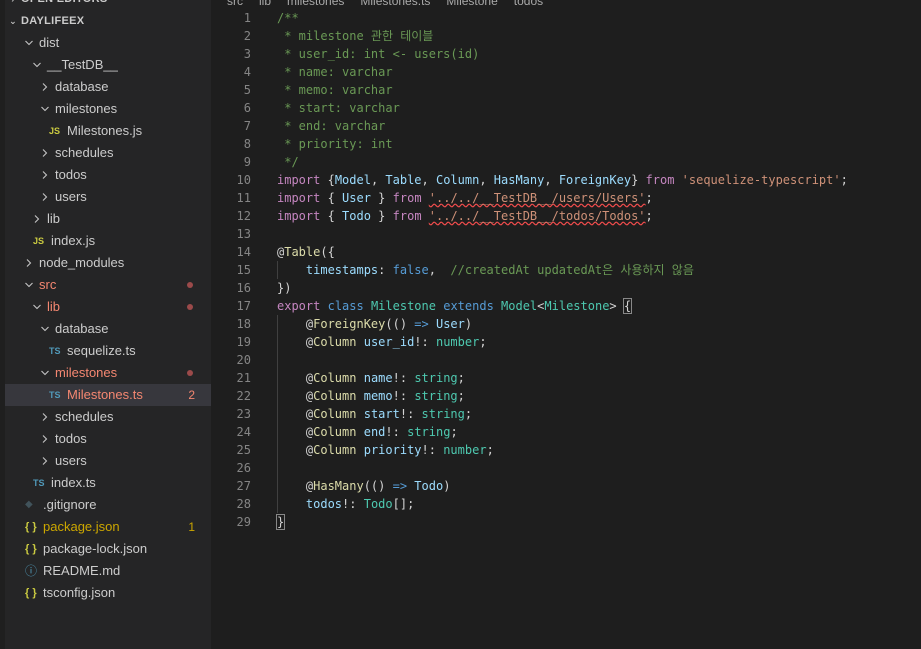 Image resolution: width=921 pixels, height=649 pixels. What do you see at coordinates (566, 234) in the screenshot?
I see `code-line: 13` at bounding box center [566, 234].